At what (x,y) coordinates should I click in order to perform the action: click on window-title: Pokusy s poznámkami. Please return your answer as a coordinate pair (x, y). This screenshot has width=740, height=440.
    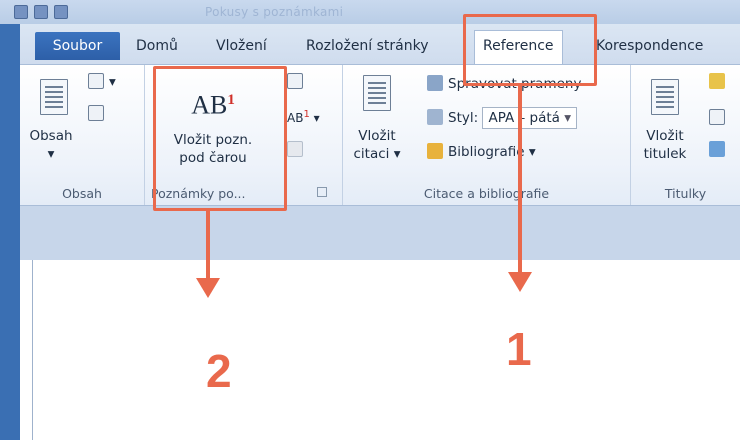
    Looking at the image, I should click on (274, 12).